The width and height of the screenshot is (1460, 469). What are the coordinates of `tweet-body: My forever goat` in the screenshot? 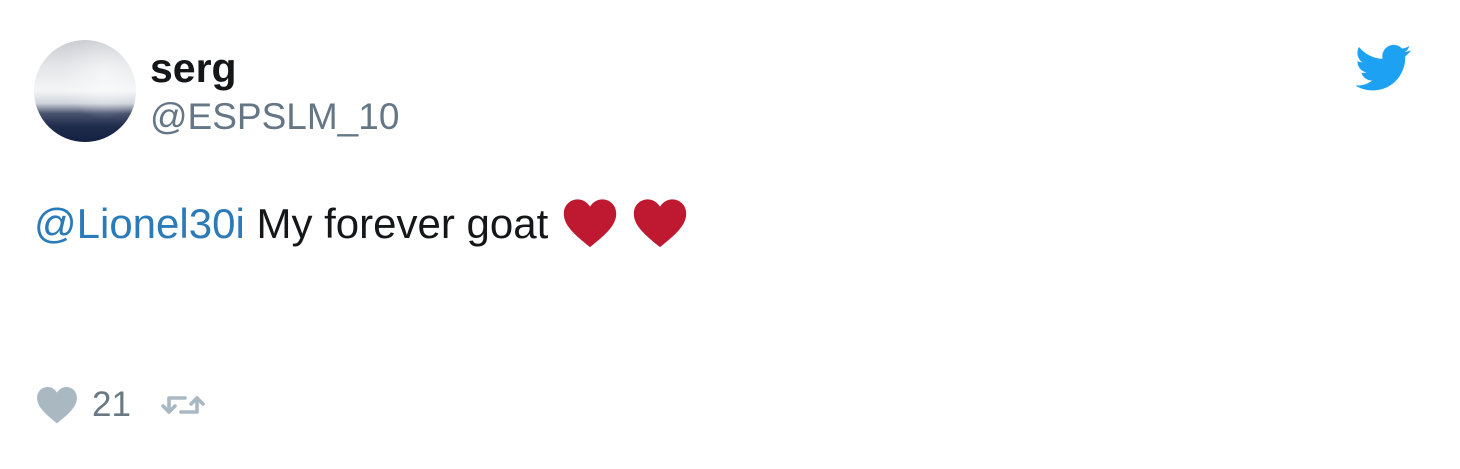 It's located at (402, 223).